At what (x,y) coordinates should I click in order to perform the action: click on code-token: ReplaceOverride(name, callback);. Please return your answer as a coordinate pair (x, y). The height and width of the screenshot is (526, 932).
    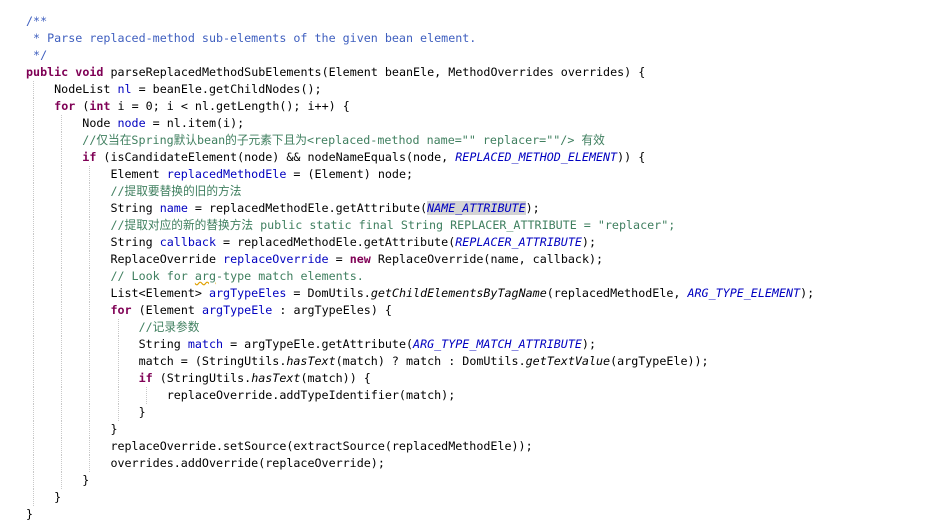
    Looking at the image, I should click on (487, 259).